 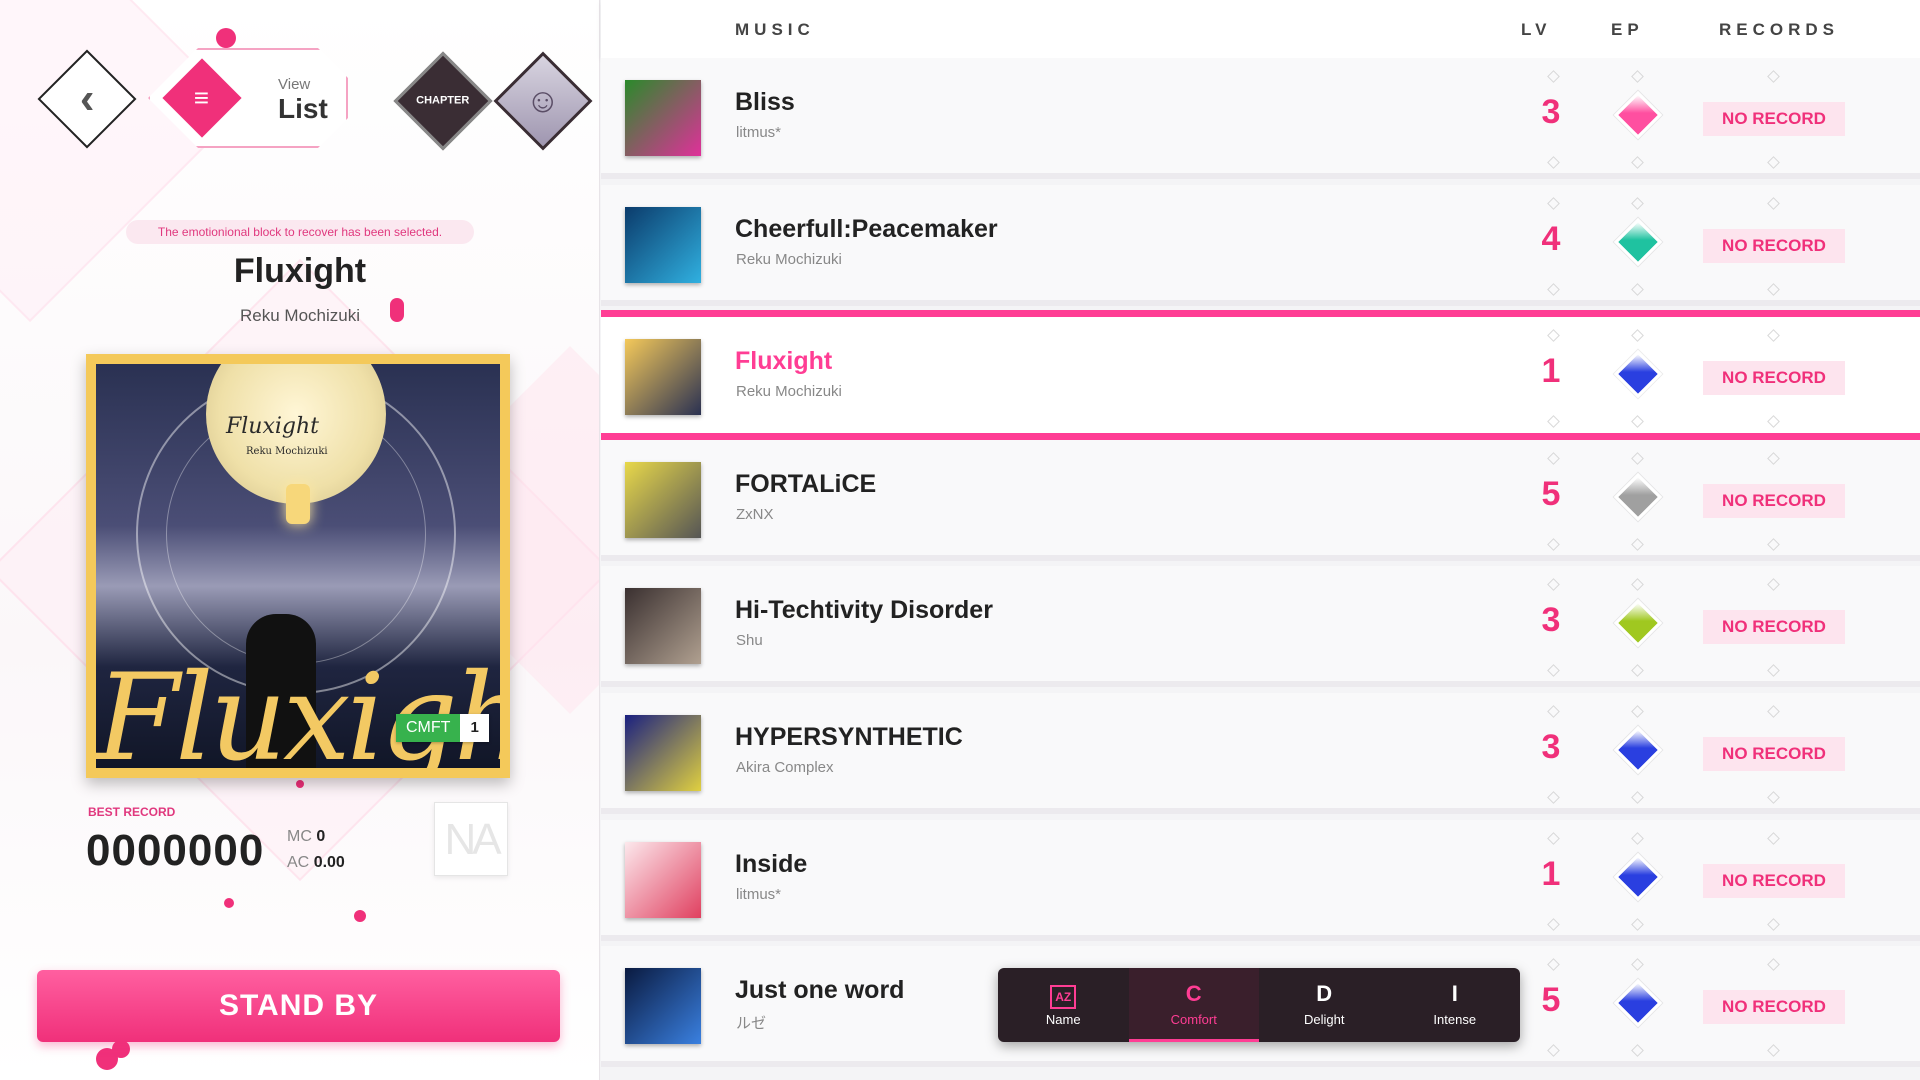 What do you see at coordinates (298, 862) in the screenshot?
I see `ac-label: AC` at bounding box center [298, 862].